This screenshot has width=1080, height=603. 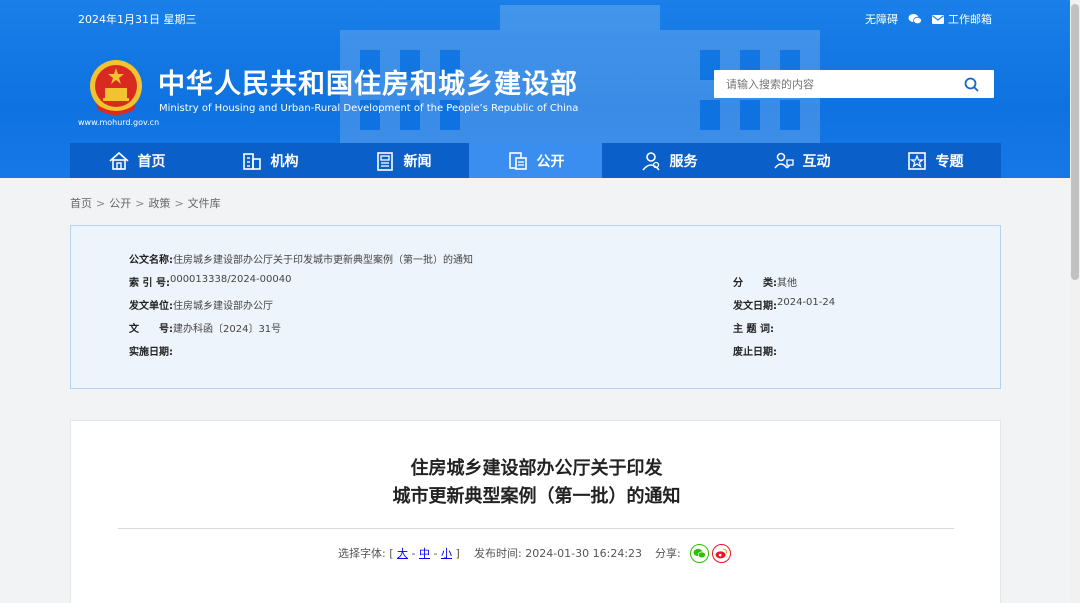 What do you see at coordinates (650, 161) in the screenshot?
I see `service-icon` at bounding box center [650, 161].